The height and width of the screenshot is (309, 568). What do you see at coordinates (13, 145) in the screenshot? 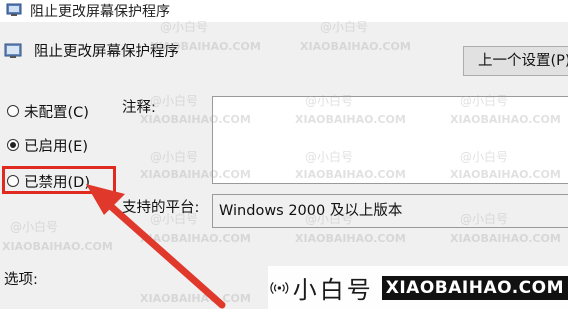
I see `radio-checked-icon` at bounding box center [13, 145].